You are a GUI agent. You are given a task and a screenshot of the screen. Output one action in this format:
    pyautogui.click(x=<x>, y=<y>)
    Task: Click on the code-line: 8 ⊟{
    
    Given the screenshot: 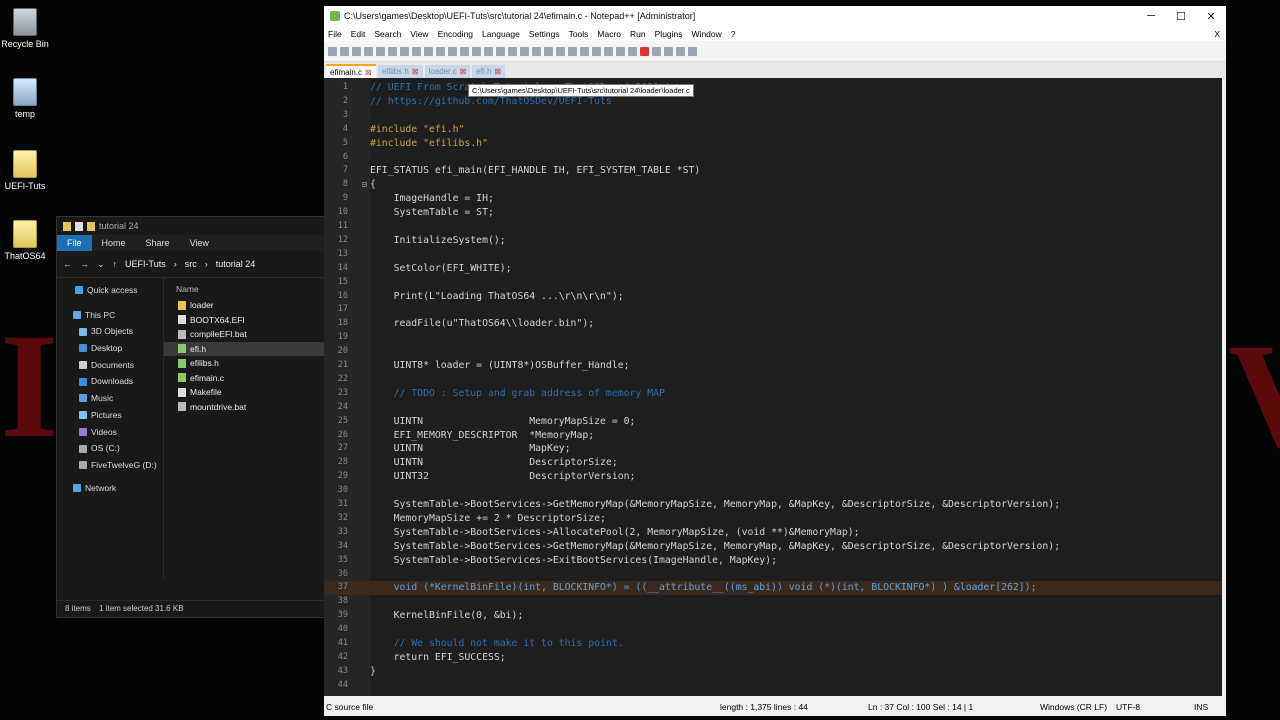 What is the action you would take?
    pyautogui.click(x=773, y=185)
    